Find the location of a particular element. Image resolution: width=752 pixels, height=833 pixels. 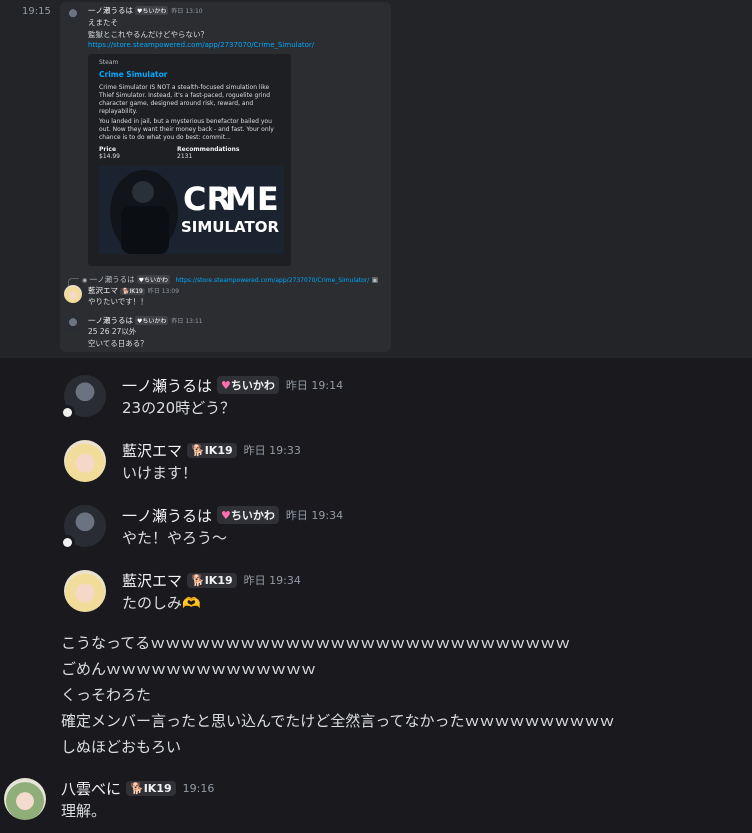

message-text: 監獄とこれやるんだけどやらない？ is located at coordinates (148, 34).